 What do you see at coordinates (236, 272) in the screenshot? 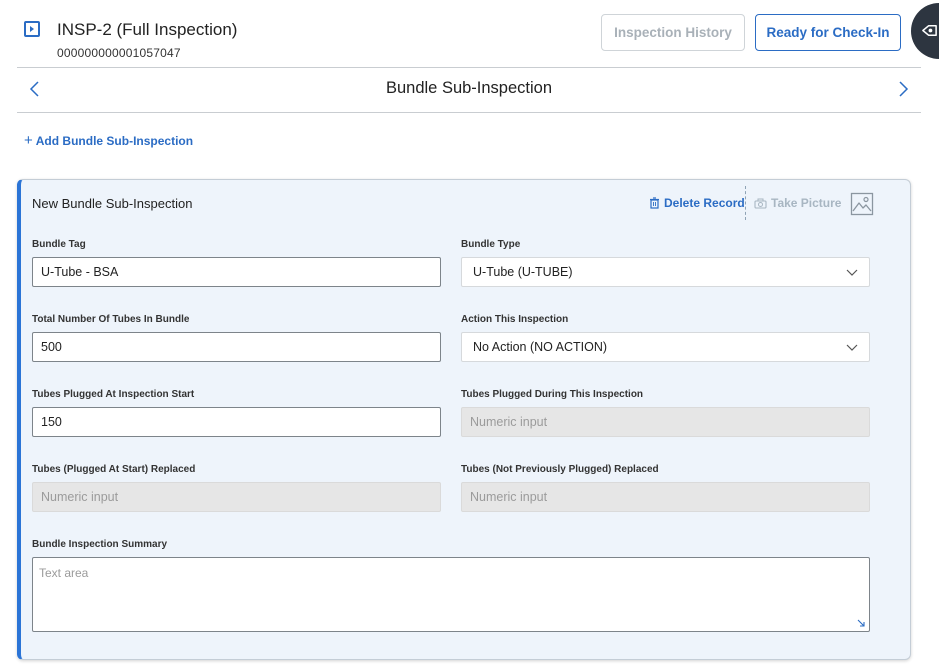
I see `bundle-tag-input: U-Tube - BSA` at bounding box center [236, 272].